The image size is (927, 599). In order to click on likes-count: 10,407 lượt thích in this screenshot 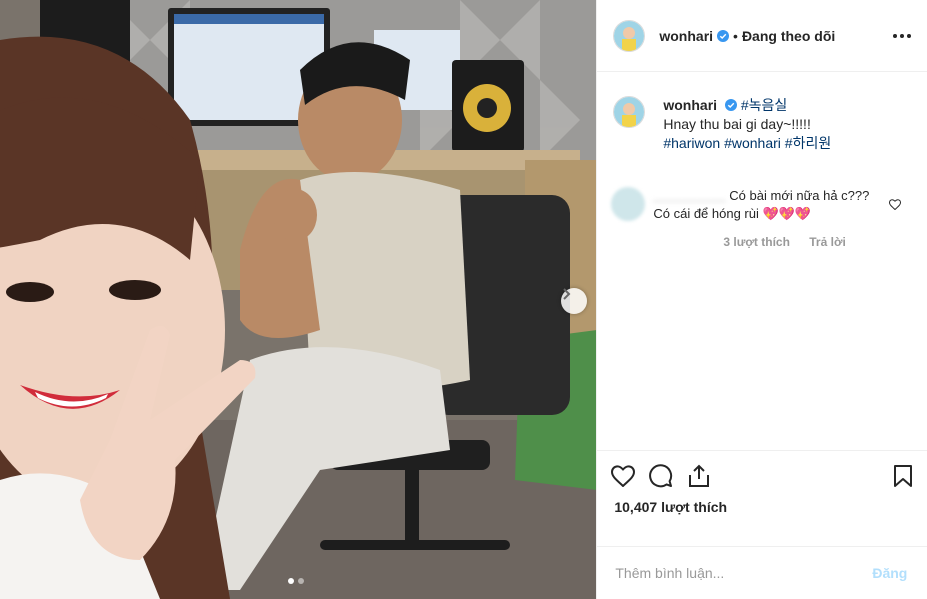, I will do `click(770, 507)`.